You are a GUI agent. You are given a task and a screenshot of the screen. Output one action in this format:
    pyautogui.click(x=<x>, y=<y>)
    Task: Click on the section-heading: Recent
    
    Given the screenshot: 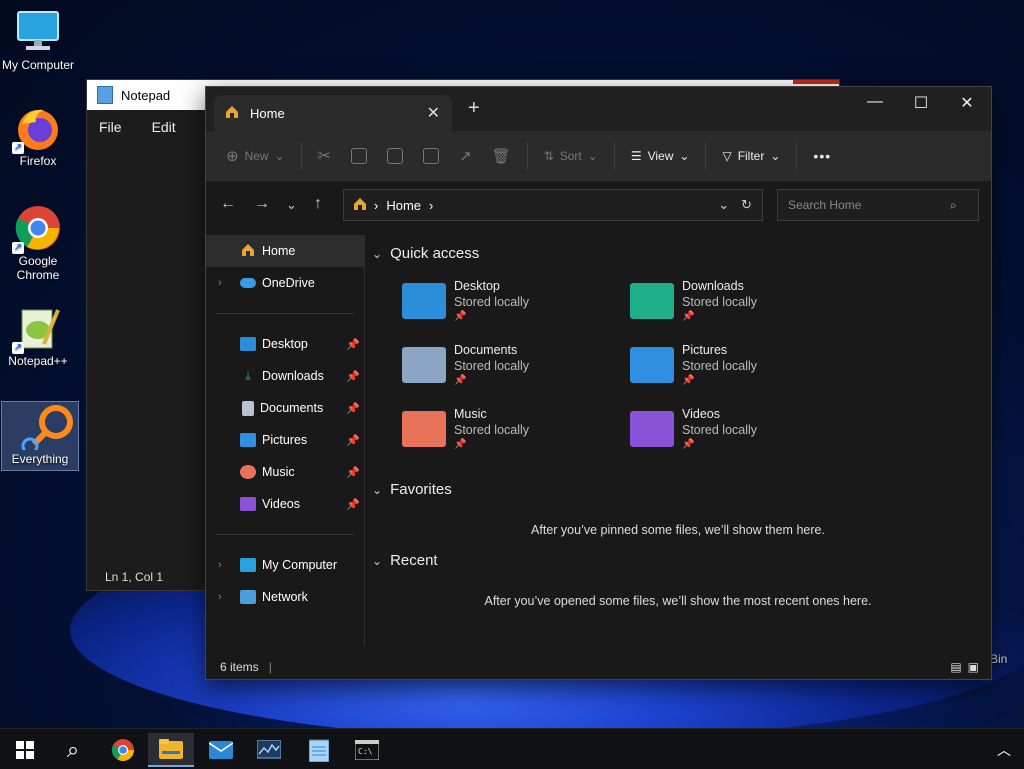 What is the action you would take?
    pyautogui.click(x=414, y=560)
    